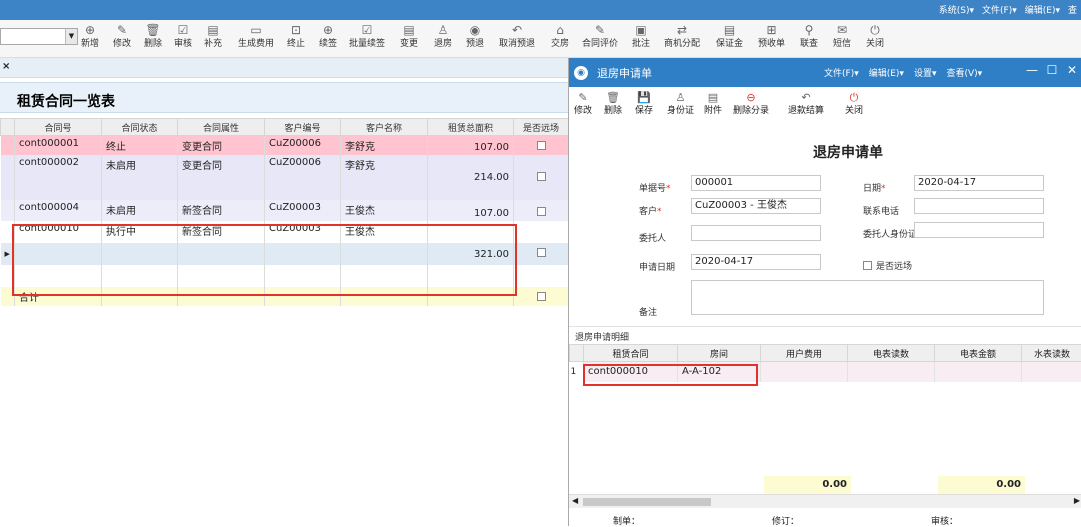 The width and height of the screenshot is (1081, 527). What do you see at coordinates (1071, 70) in the screenshot?
I see `close-icon: ✕` at bounding box center [1071, 70].